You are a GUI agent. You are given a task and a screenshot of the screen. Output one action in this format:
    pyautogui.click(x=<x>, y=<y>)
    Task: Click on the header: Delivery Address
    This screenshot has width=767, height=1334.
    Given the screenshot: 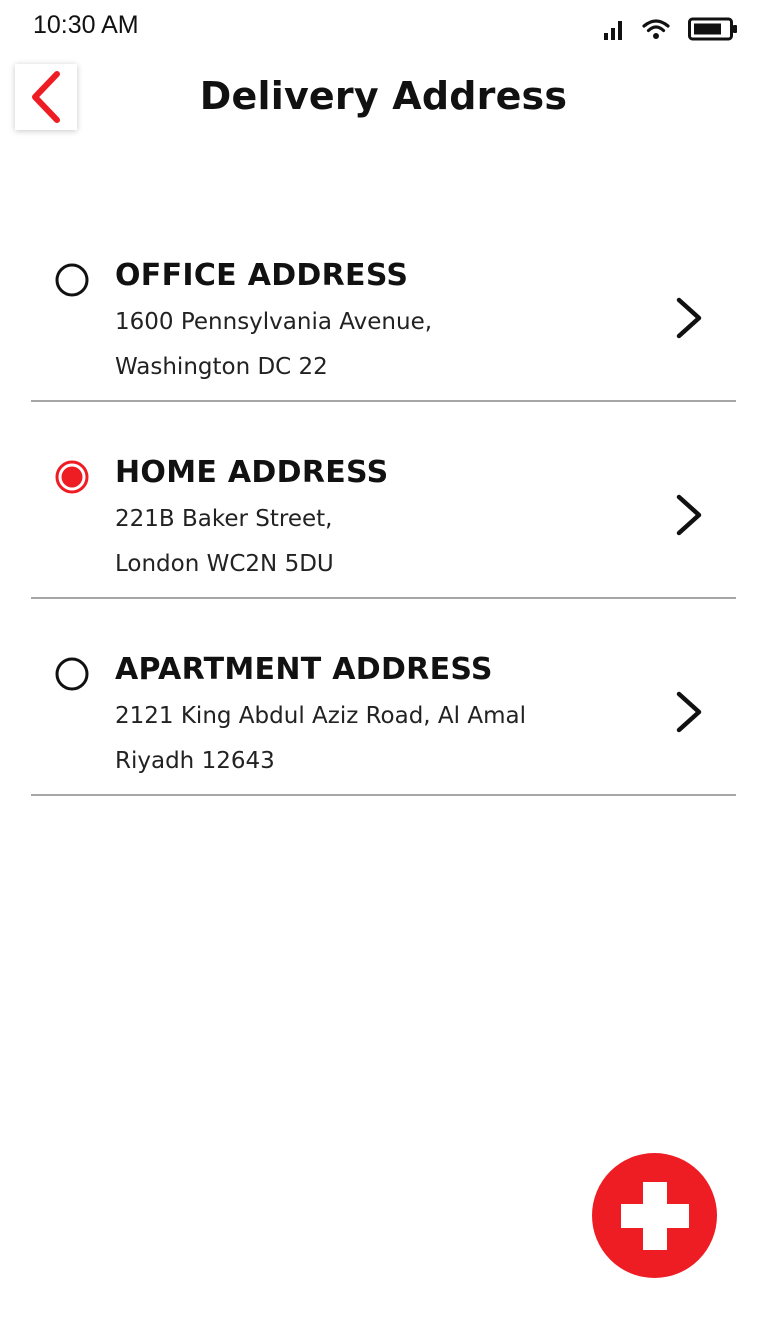 What is the action you would take?
    pyautogui.click(x=383, y=101)
    